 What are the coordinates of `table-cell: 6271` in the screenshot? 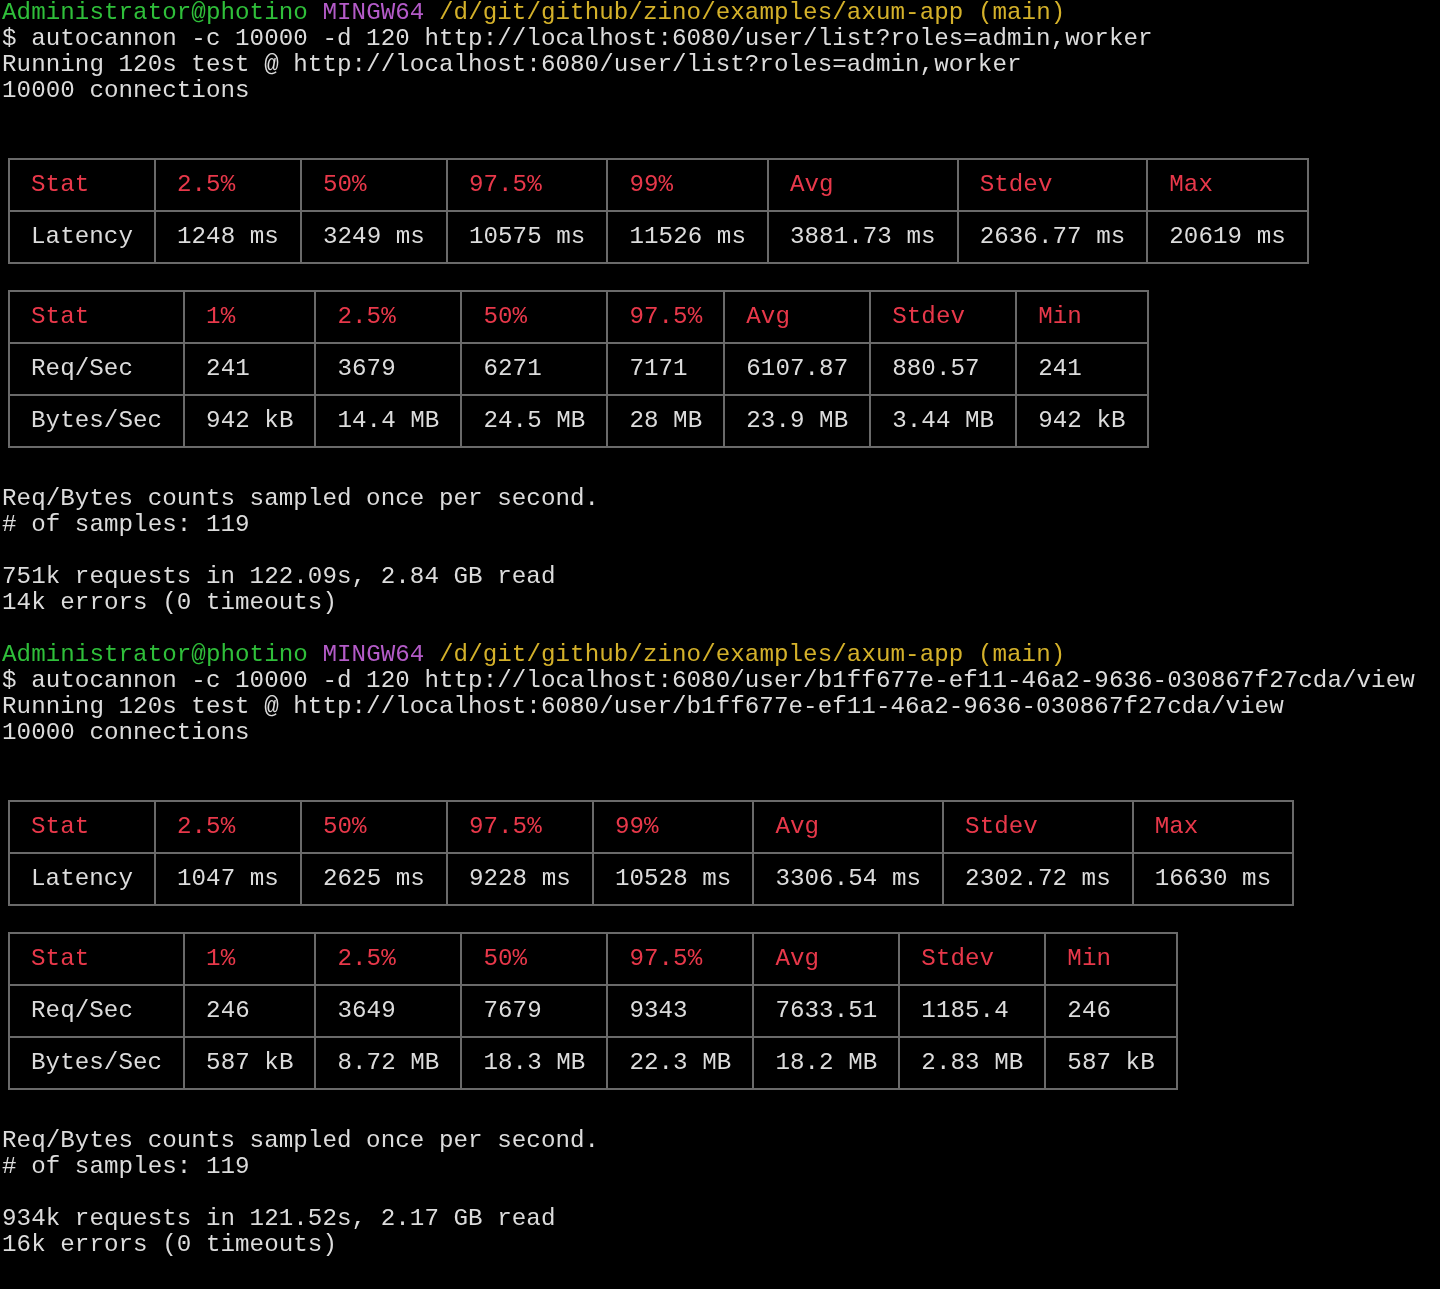 It's located at (534, 369).